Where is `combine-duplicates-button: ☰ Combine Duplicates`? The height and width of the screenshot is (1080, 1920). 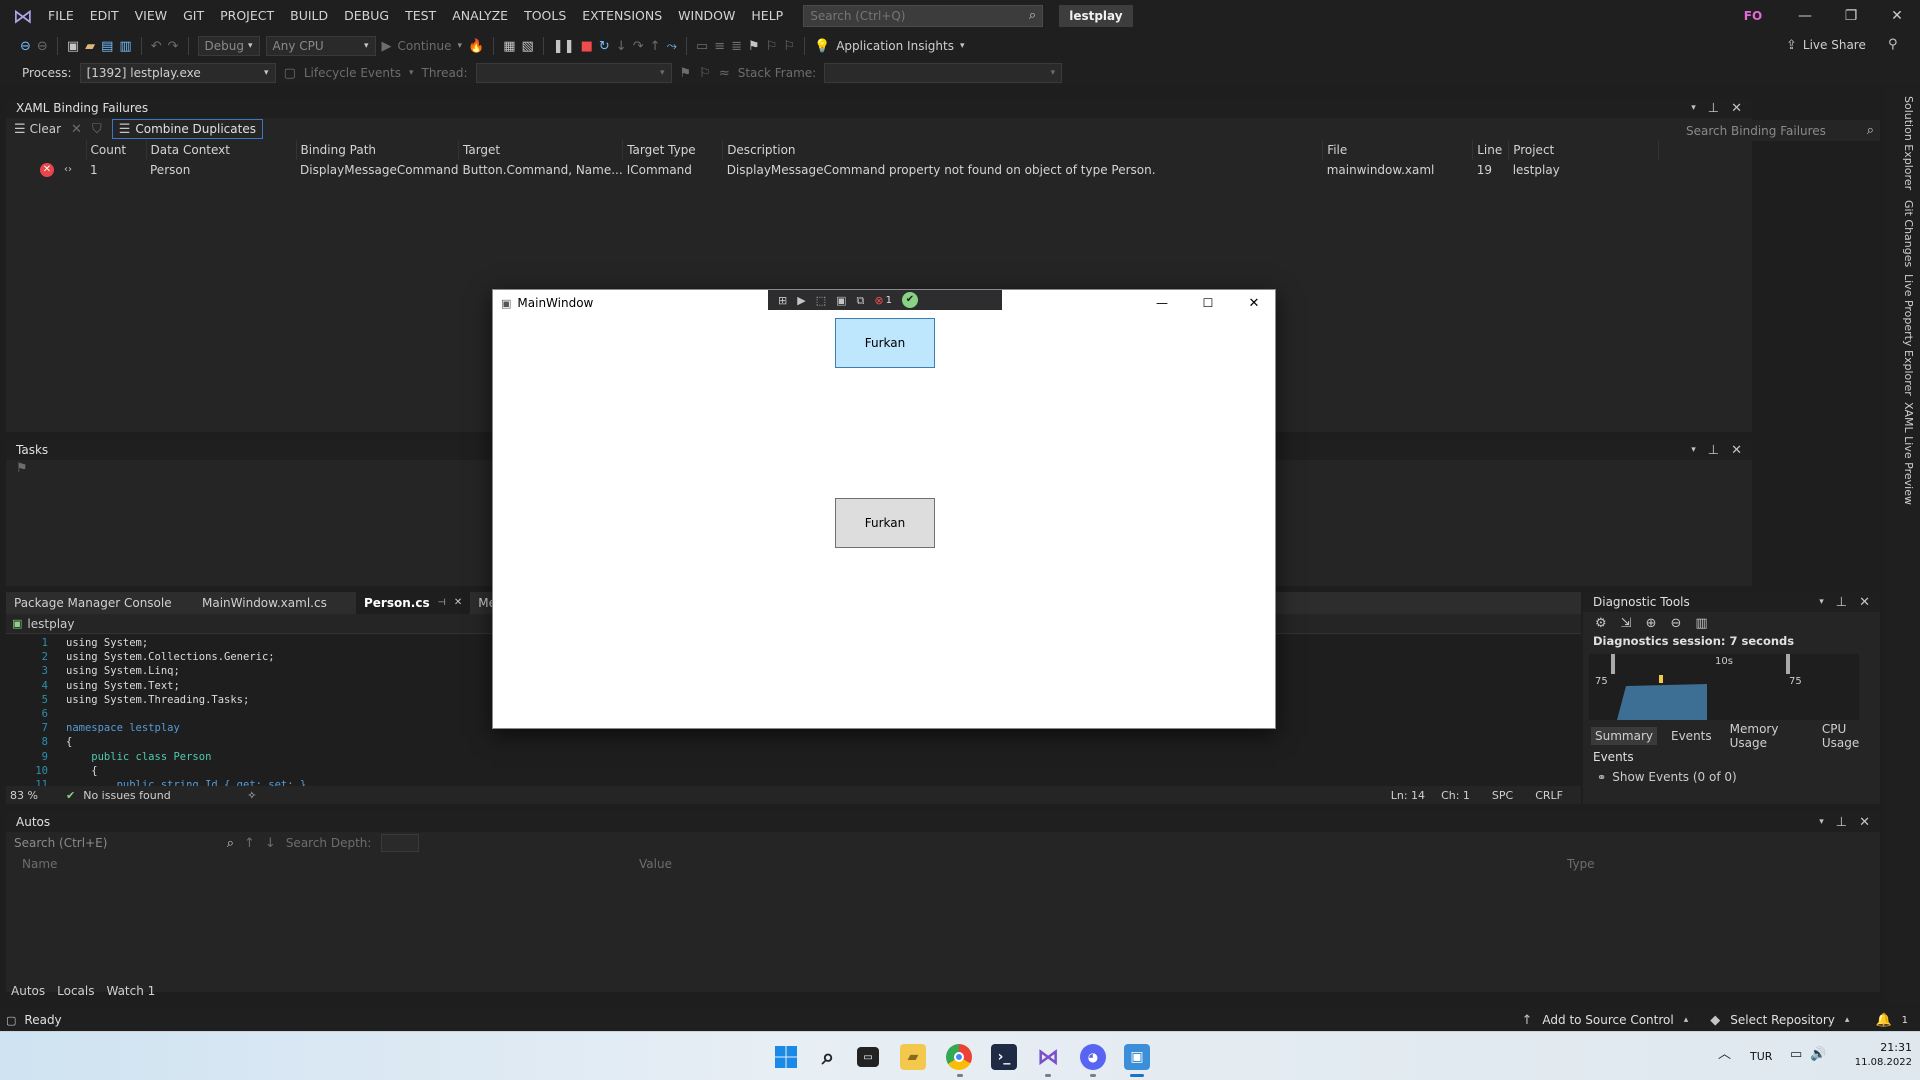 combine-duplicates-button: ☰ Combine Duplicates is located at coordinates (187, 129).